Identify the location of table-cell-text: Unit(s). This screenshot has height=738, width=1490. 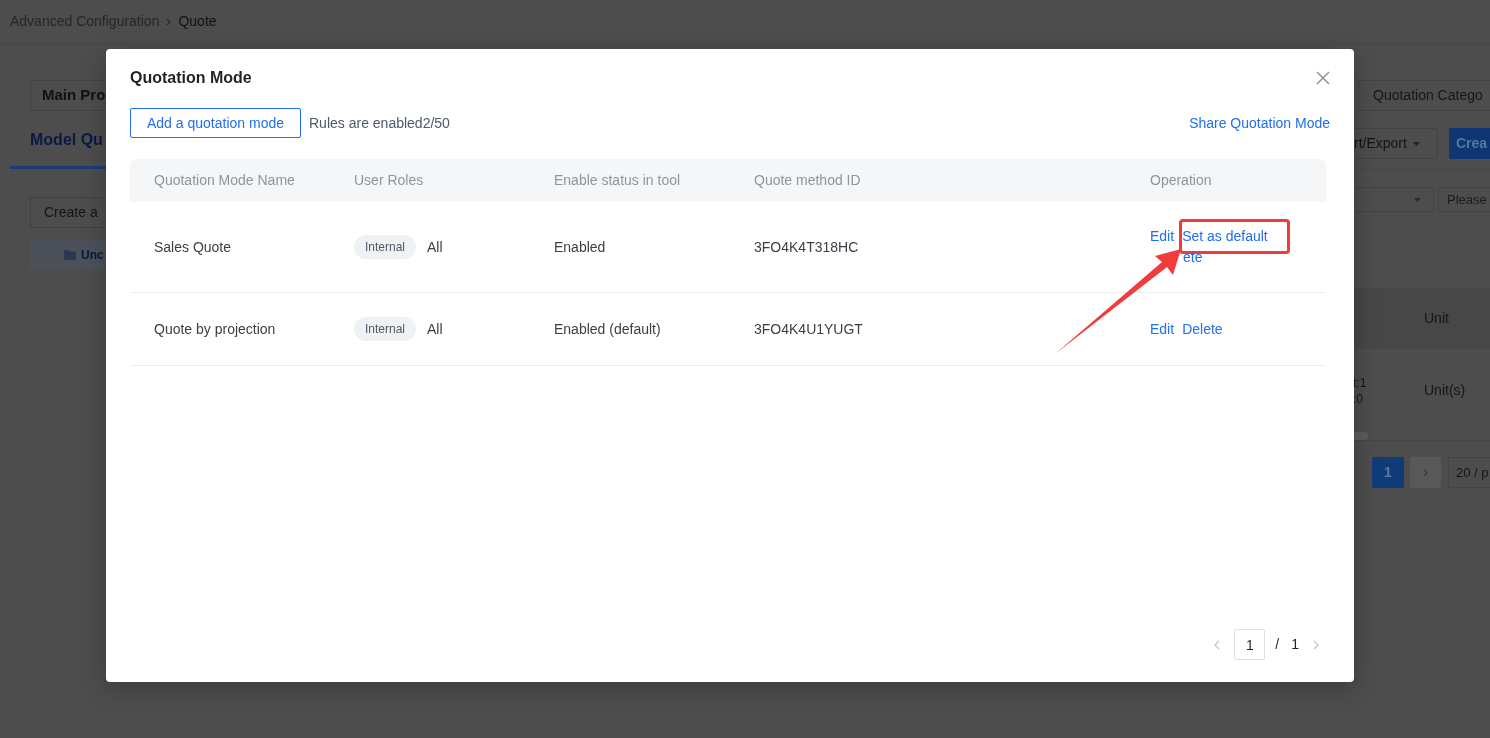
(1445, 390).